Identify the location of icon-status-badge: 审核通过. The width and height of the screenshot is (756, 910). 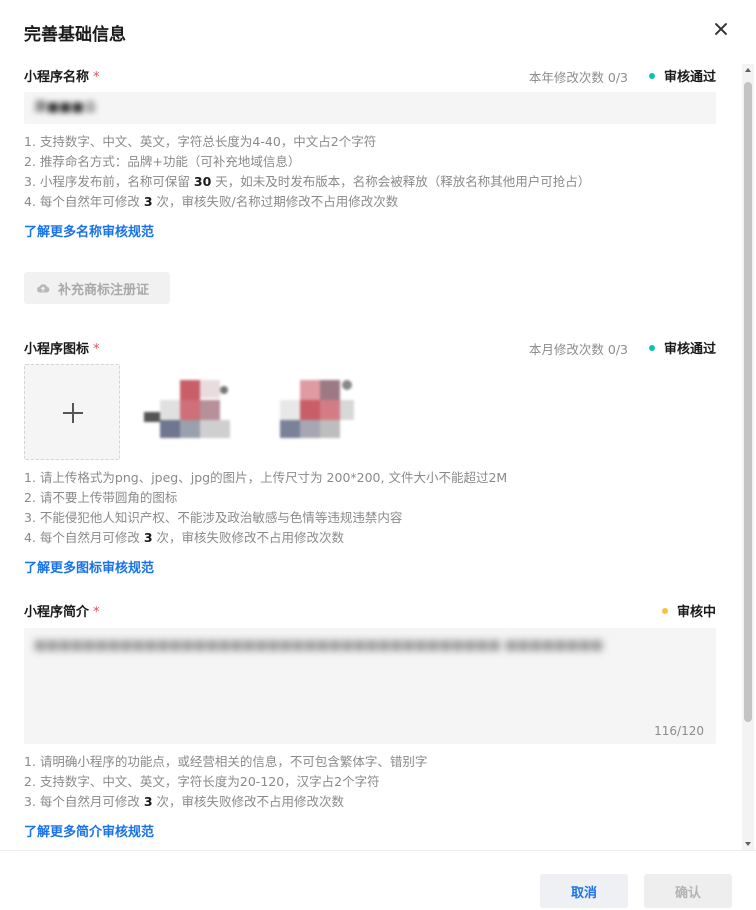
(682, 347).